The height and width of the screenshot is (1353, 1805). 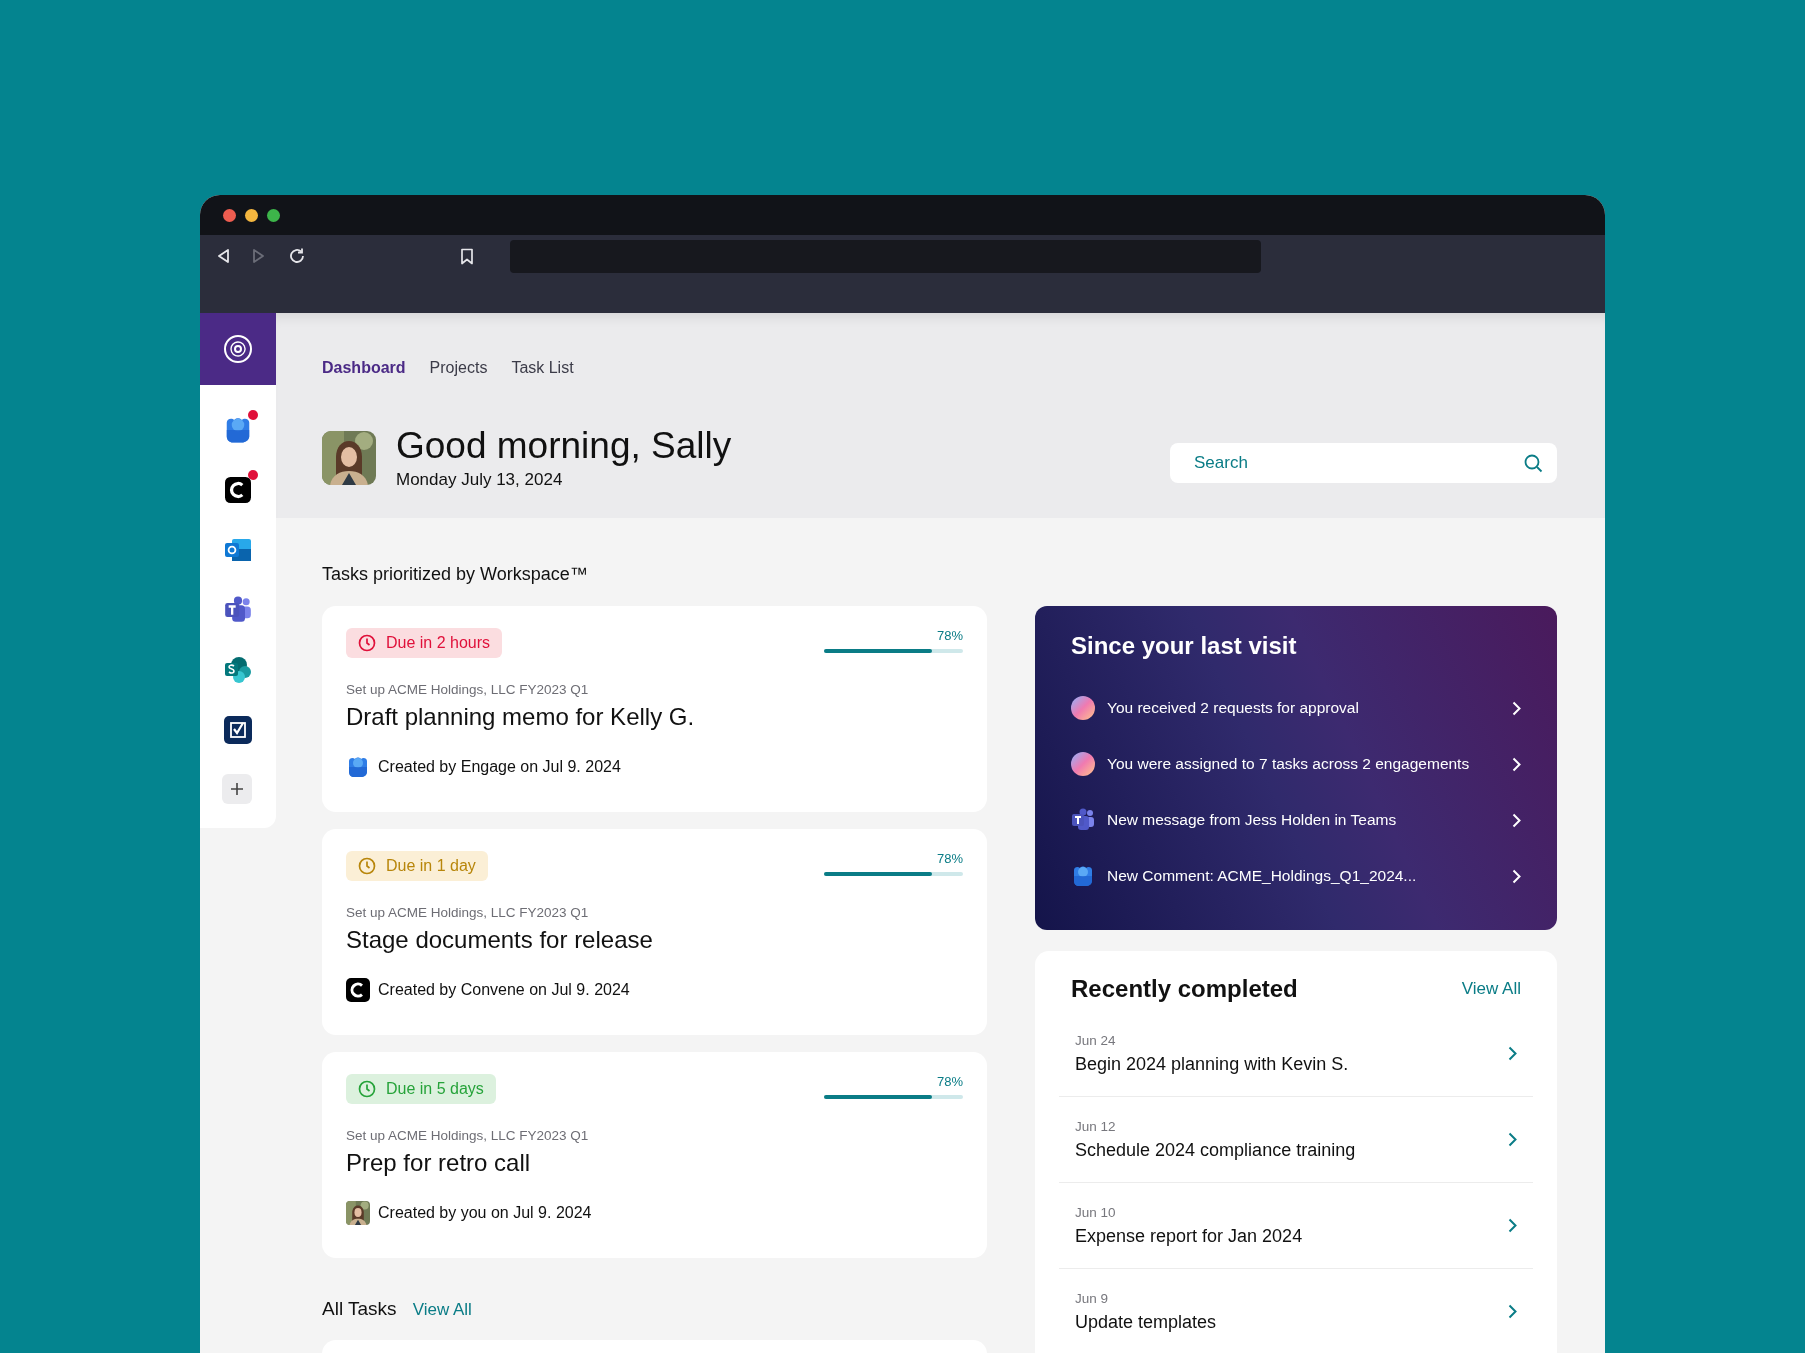 I want to click on circles-icon, so click(x=238, y=670).